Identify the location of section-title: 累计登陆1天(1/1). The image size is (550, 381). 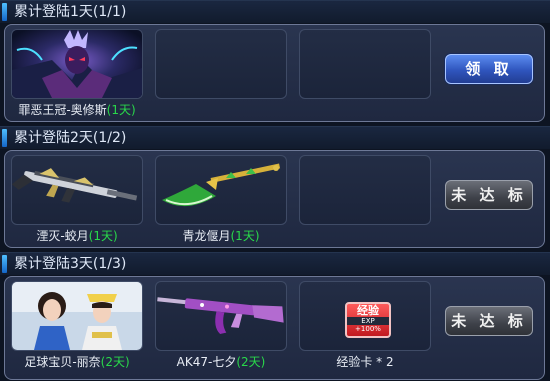
(70, 12).